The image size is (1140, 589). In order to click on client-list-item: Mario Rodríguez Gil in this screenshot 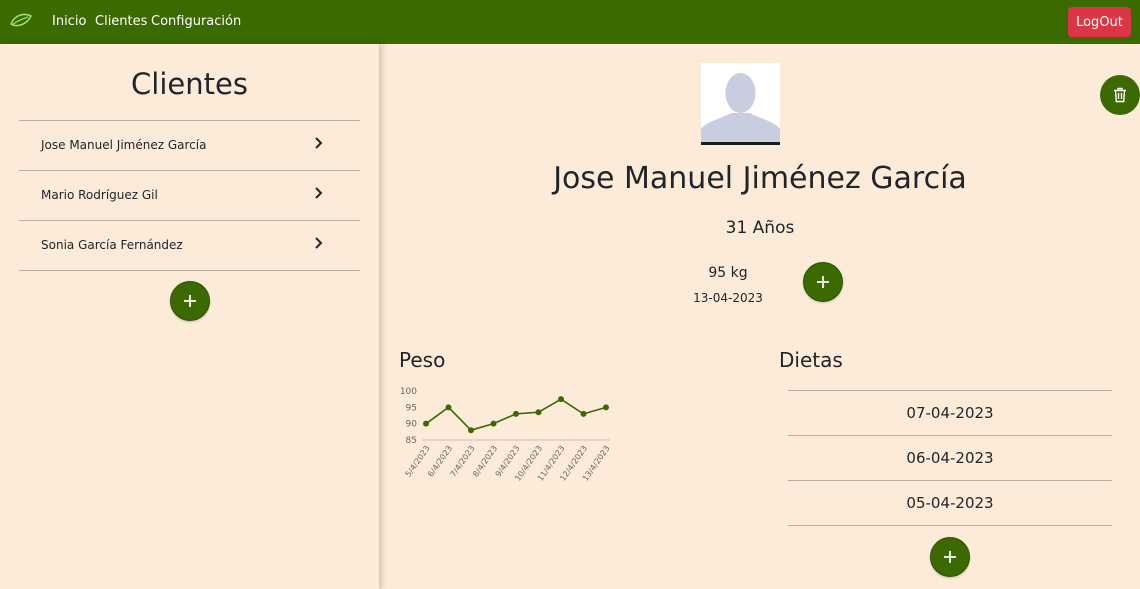, I will do `click(189, 196)`.